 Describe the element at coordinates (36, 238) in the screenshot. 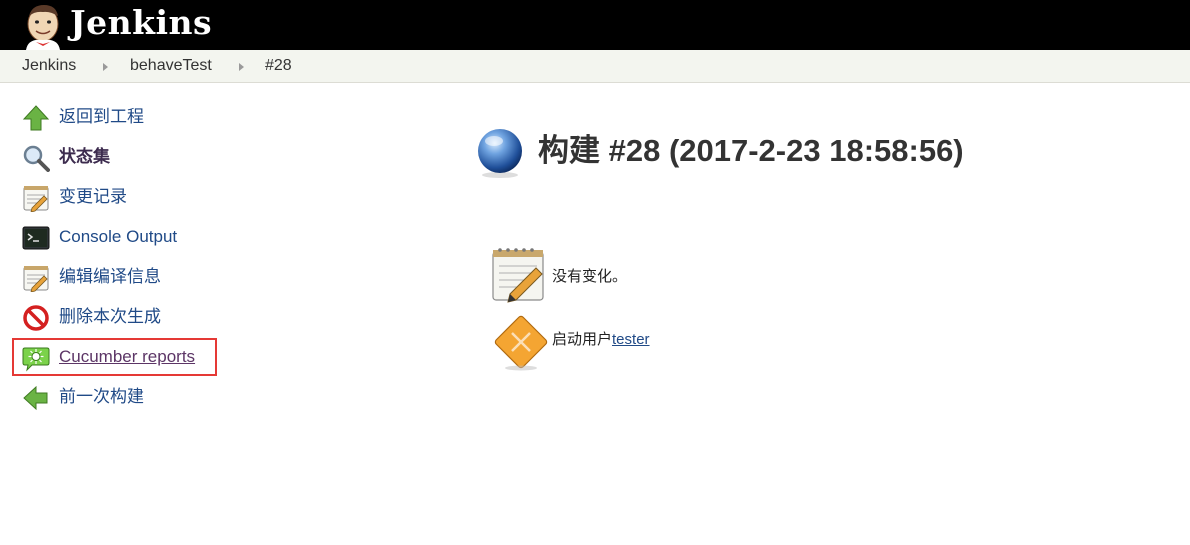

I see `terminal-icon` at that location.